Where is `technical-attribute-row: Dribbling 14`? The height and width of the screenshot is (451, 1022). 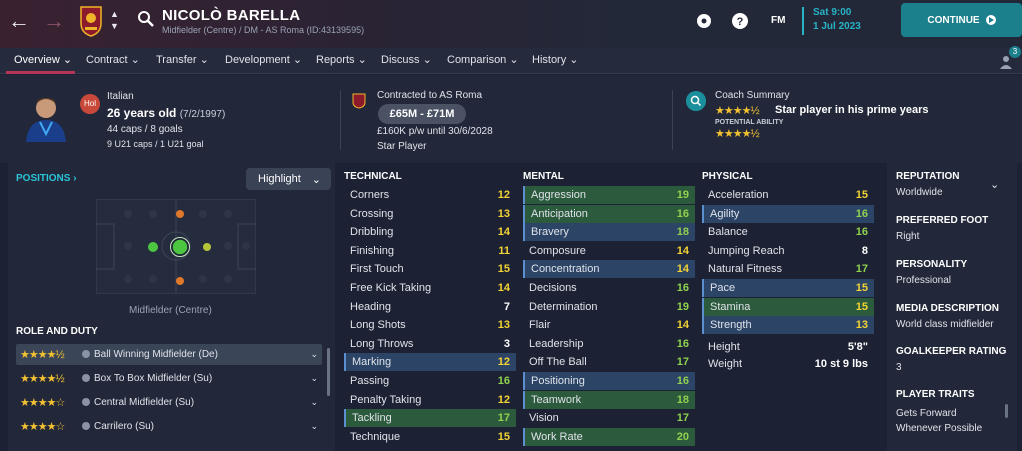
technical-attribute-row: Dribbling 14 is located at coordinates (430, 232).